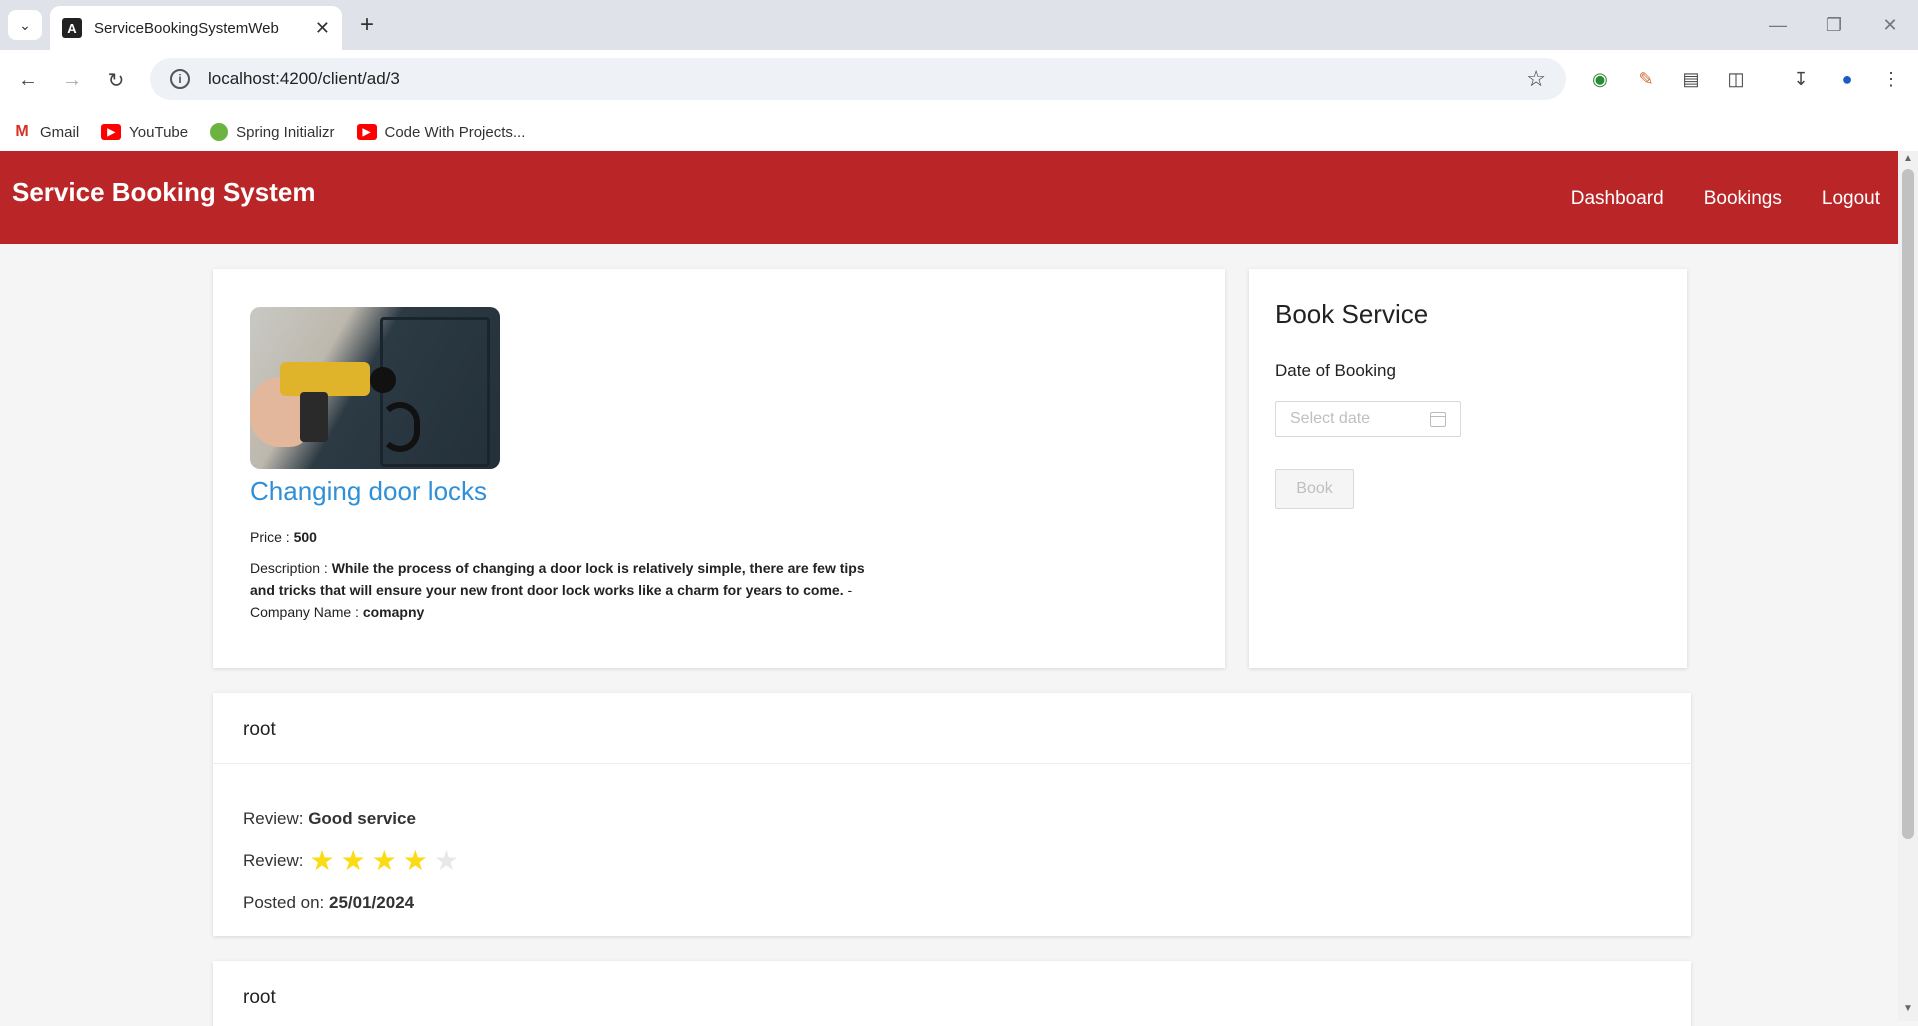  I want to click on description-label: Description :, so click(289, 568).